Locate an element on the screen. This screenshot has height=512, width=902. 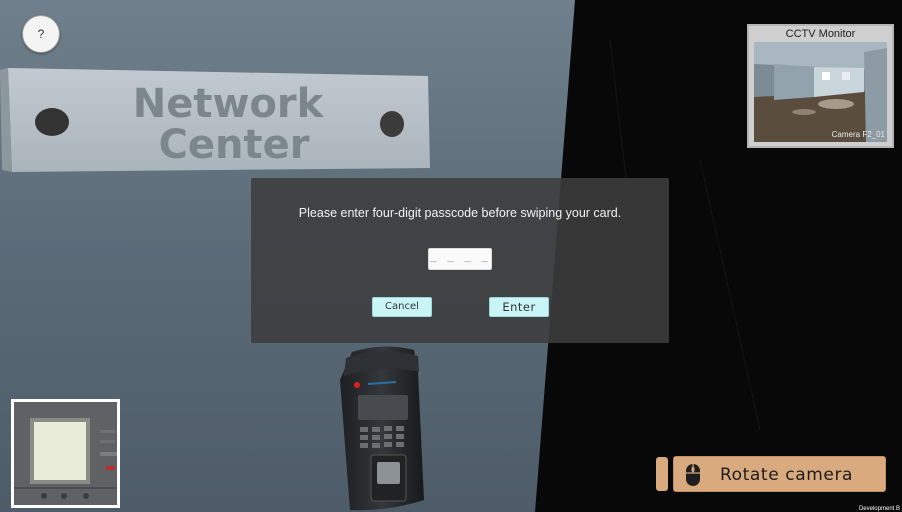
player-marker is located at coordinates (110, 468).